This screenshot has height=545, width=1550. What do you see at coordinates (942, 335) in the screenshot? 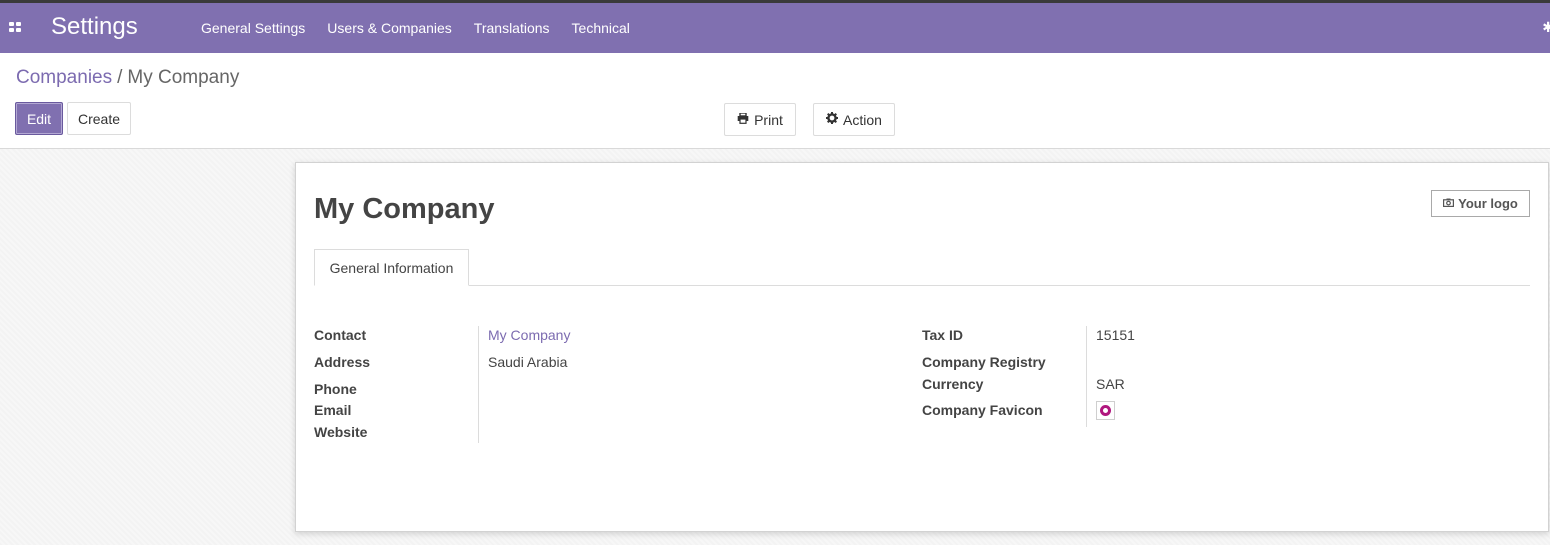
I see `tax-id-label: Tax ID` at bounding box center [942, 335].